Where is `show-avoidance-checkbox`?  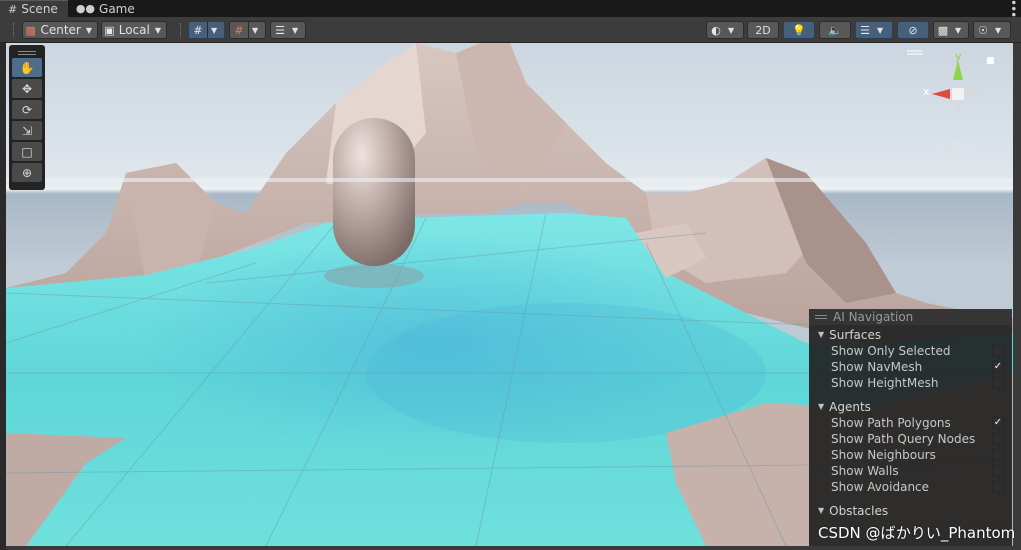 show-avoidance-checkbox is located at coordinates (998, 487).